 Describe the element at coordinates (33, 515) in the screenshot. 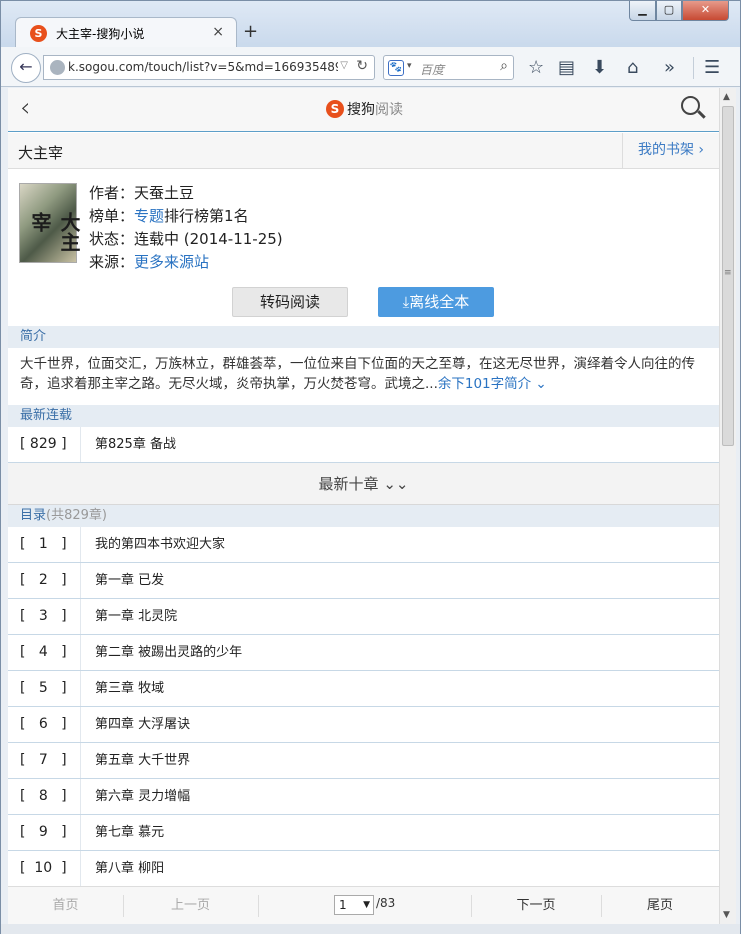

I see `catalog-title: 目录` at that location.